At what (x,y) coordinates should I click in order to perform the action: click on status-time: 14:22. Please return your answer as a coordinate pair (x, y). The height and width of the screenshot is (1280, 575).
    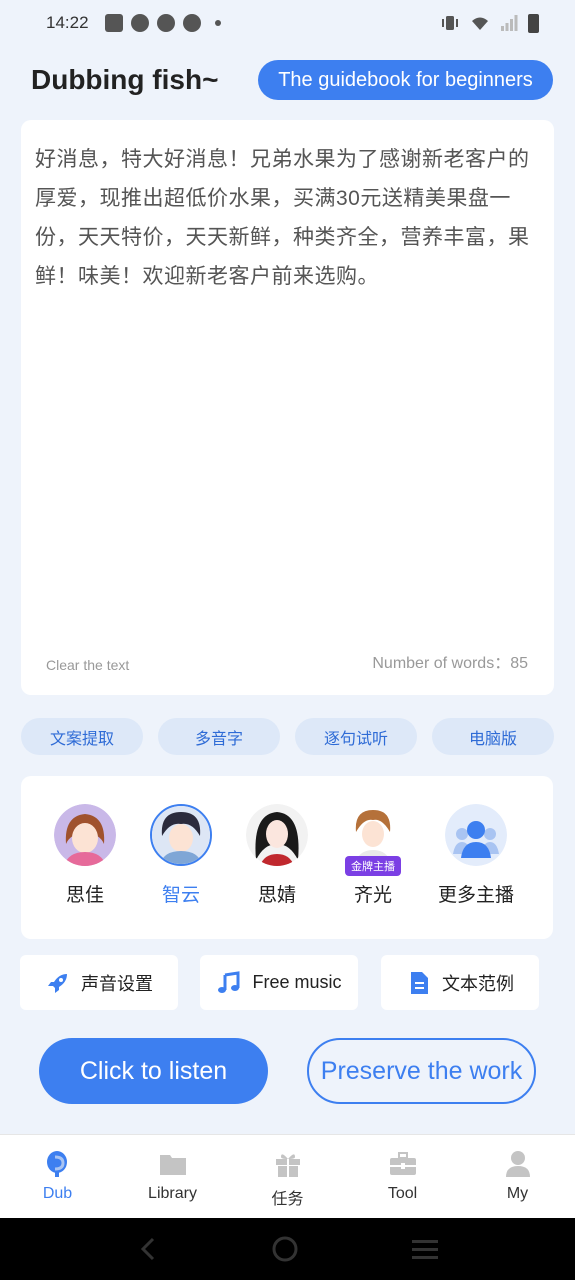
    Looking at the image, I should click on (67, 22).